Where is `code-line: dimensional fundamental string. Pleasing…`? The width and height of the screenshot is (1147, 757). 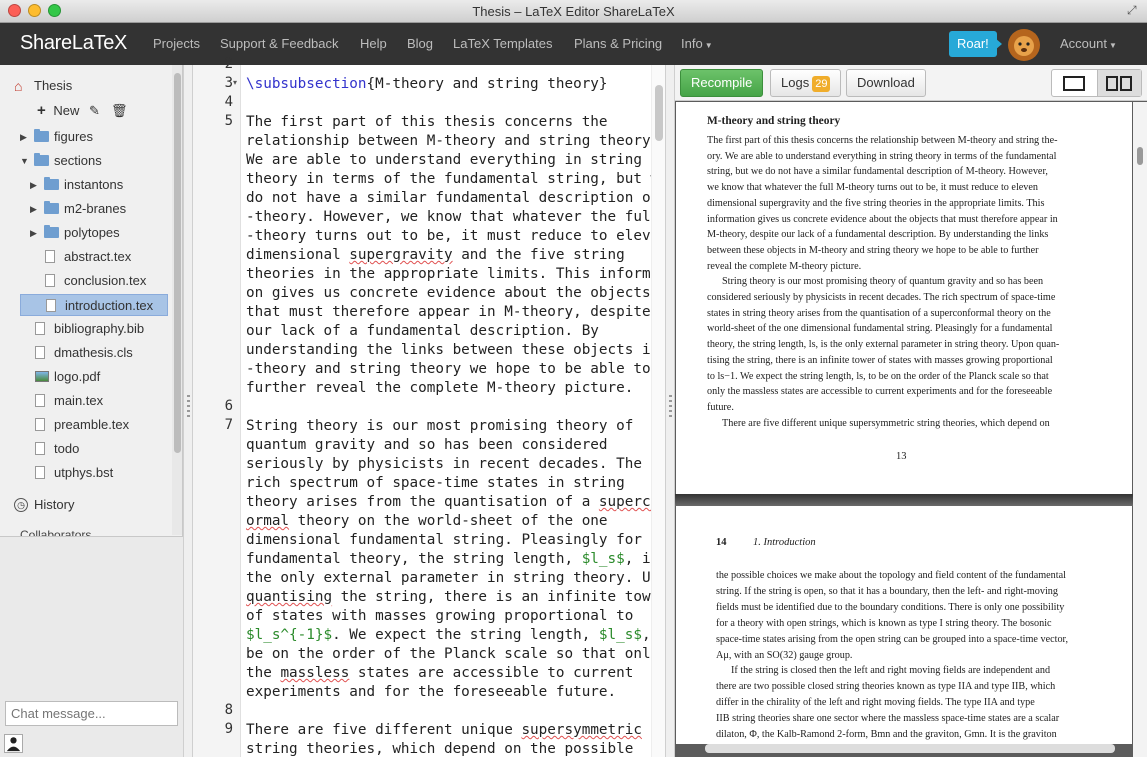
code-line: dimensional fundamental string. Pleasing… is located at coordinates (448, 540).